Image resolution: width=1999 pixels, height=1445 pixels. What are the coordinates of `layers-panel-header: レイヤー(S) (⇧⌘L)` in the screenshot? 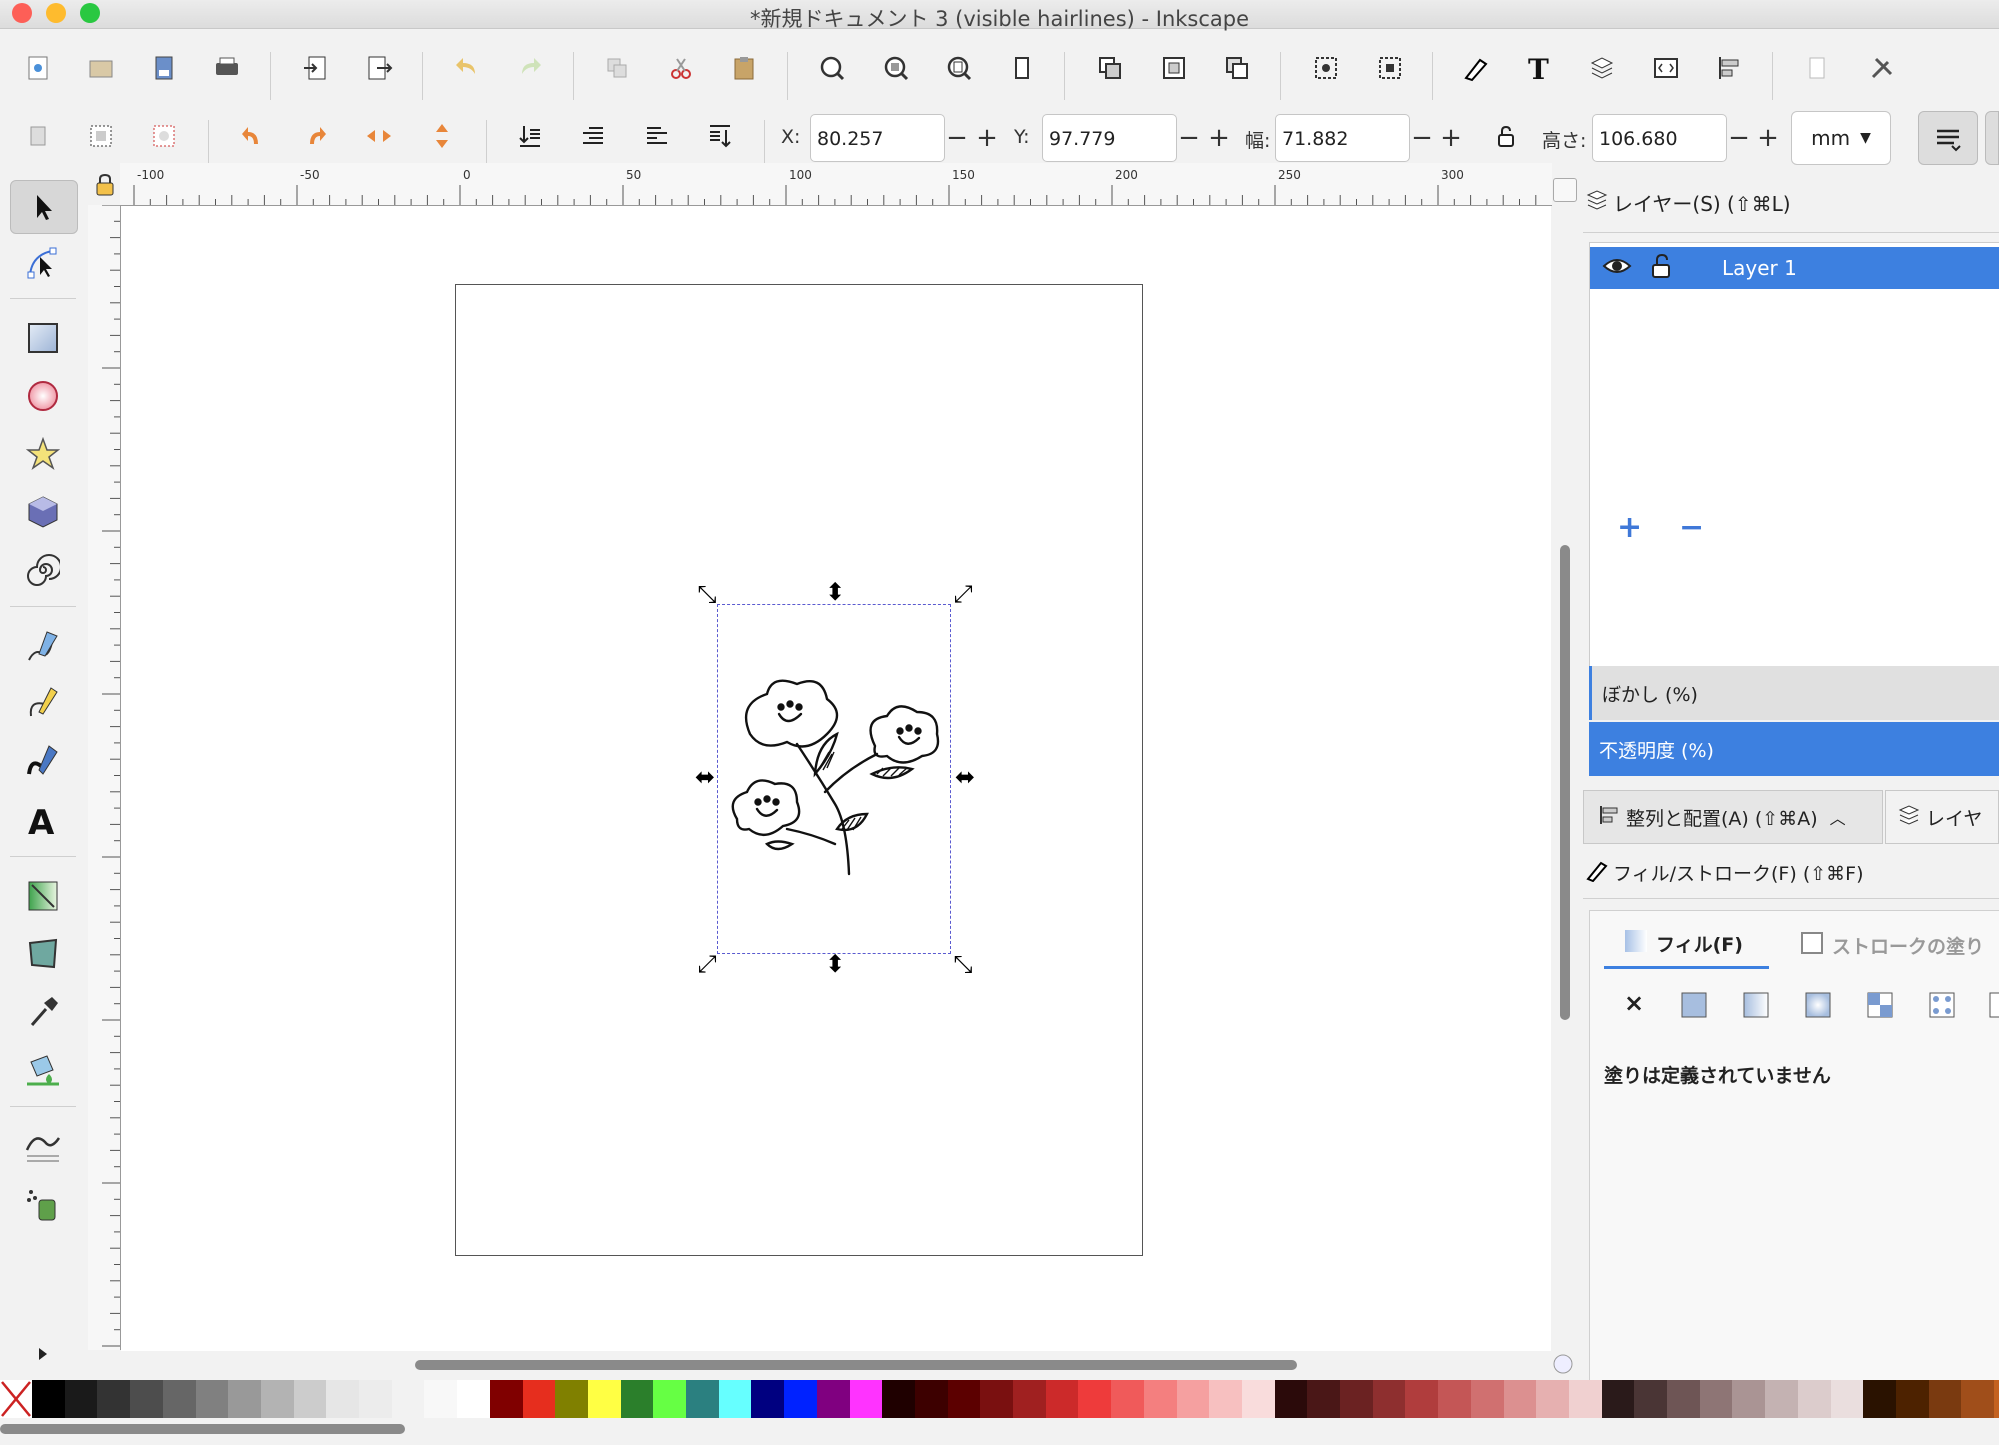 It's located at (1688, 202).